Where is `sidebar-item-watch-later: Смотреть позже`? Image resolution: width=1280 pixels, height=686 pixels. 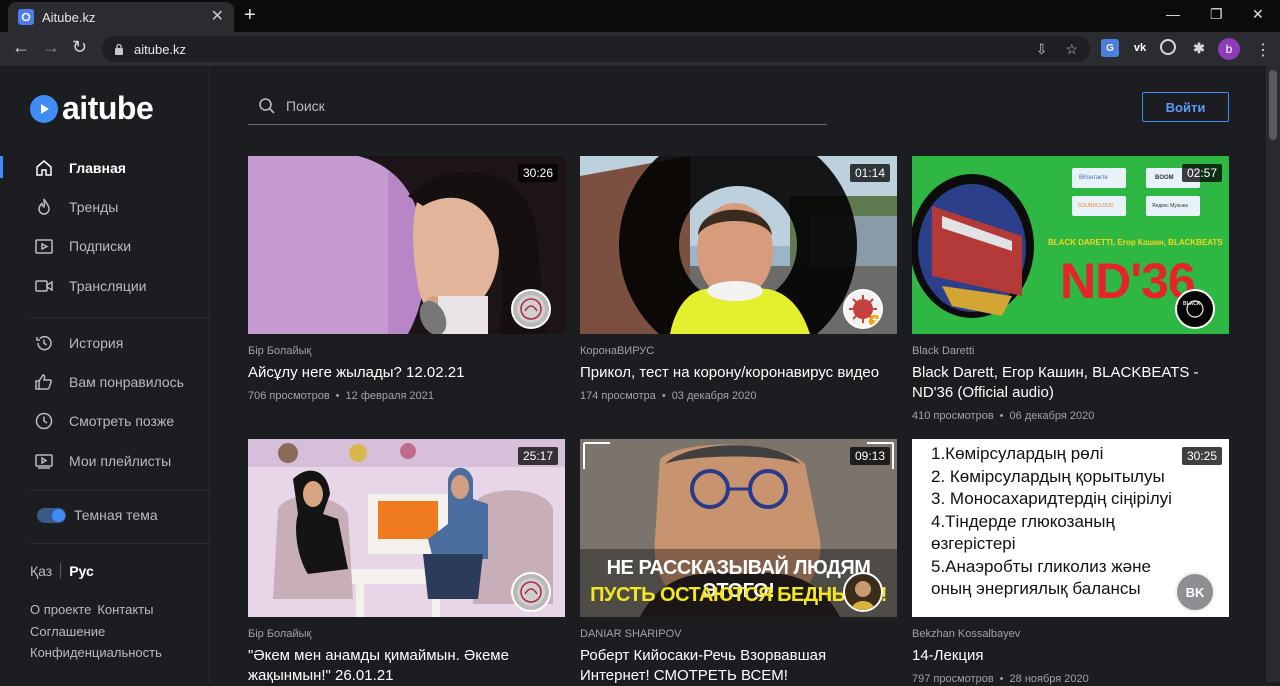
sidebar-item-watch-later: Смотреть позже is located at coordinates (105, 421).